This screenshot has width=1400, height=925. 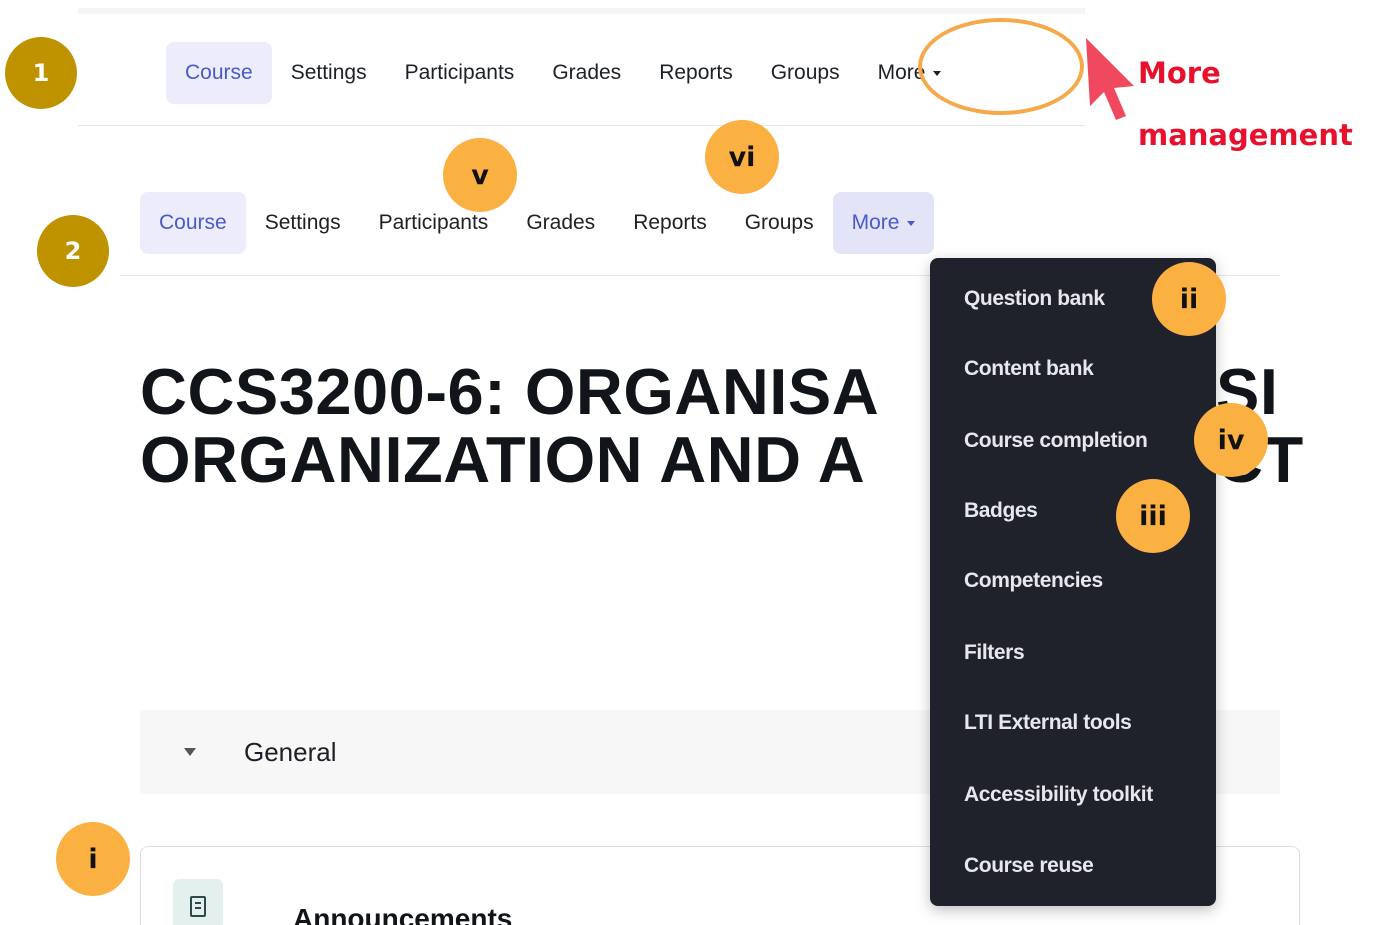 I want to click on marker-vi: vi, so click(x=742, y=157).